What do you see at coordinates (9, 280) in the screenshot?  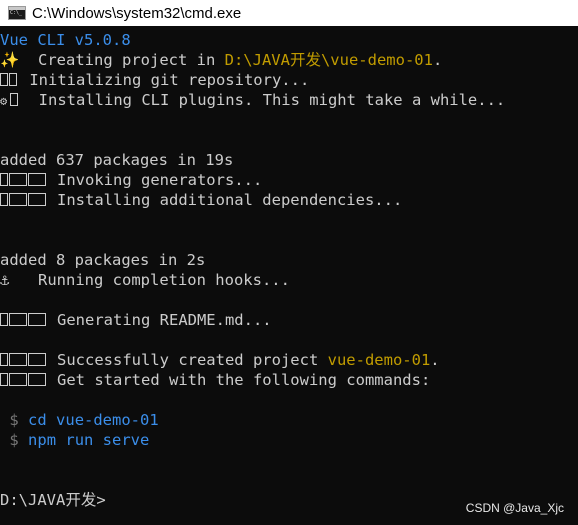 I see `anchor-icon: ⚓` at bounding box center [9, 280].